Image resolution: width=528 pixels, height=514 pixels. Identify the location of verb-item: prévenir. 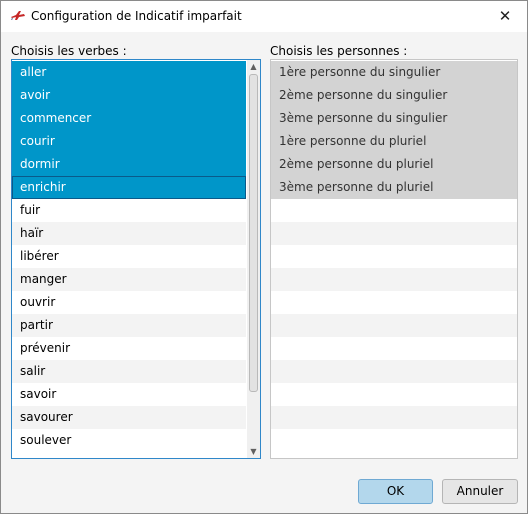
(129, 348).